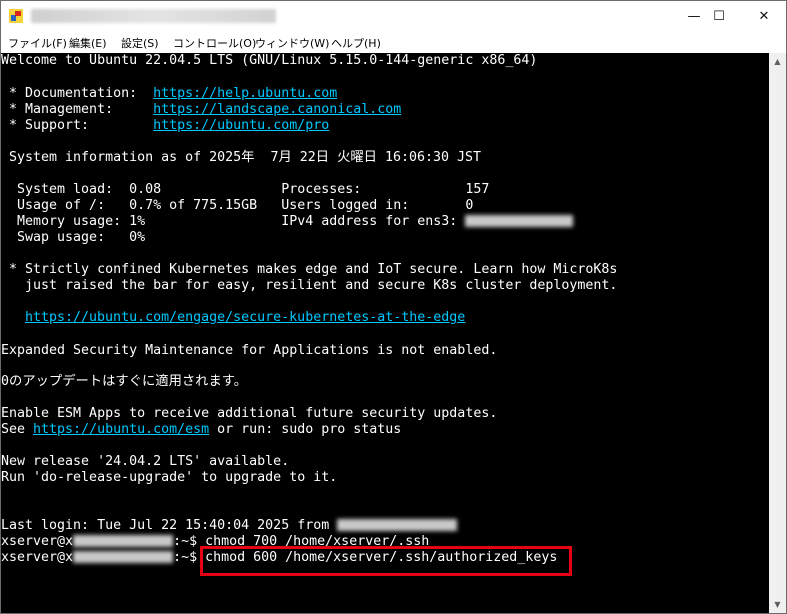 This screenshot has height=614, width=787. I want to click on sys-swap-line: Swap usage: 0%, so click(73, 237).